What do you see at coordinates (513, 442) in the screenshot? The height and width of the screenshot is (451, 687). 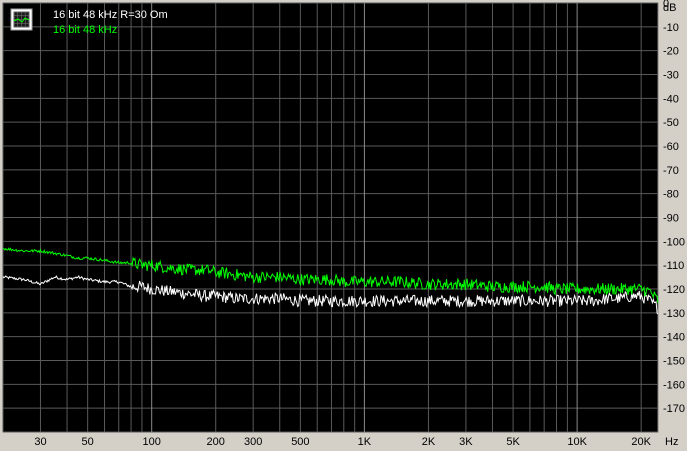 I see `x-tick-label: 5K` at bounding box center [513, 442].